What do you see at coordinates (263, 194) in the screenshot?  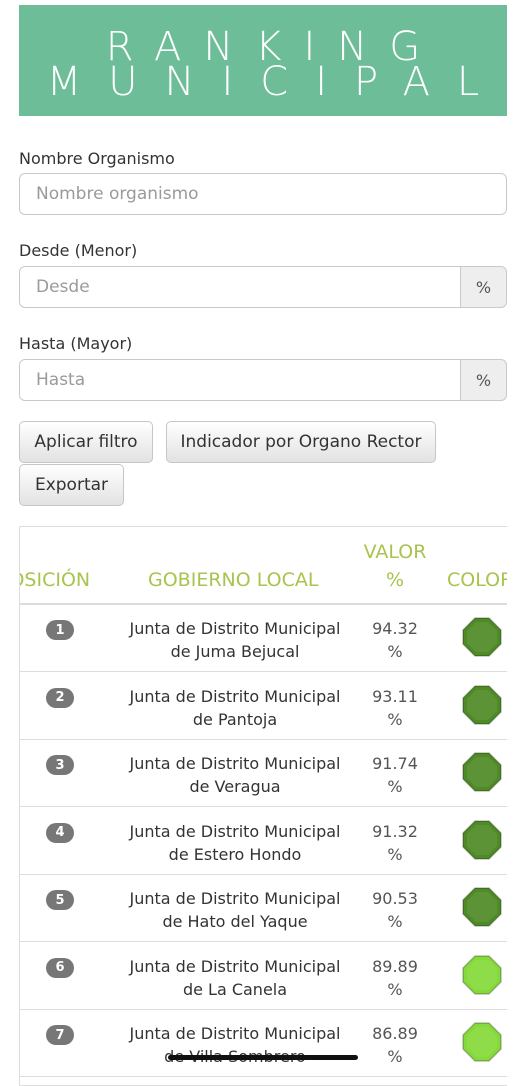 I see `nombre-organismo-input: Nombre organismo` at bounding box center [263, 194].